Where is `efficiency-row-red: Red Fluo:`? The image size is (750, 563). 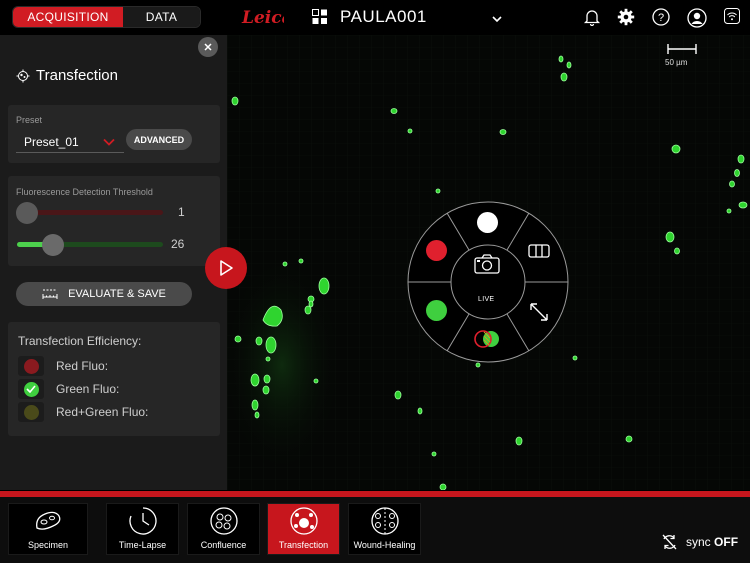
efficiency-row-red: Red Fluo: is located at coordinates (63, 366).